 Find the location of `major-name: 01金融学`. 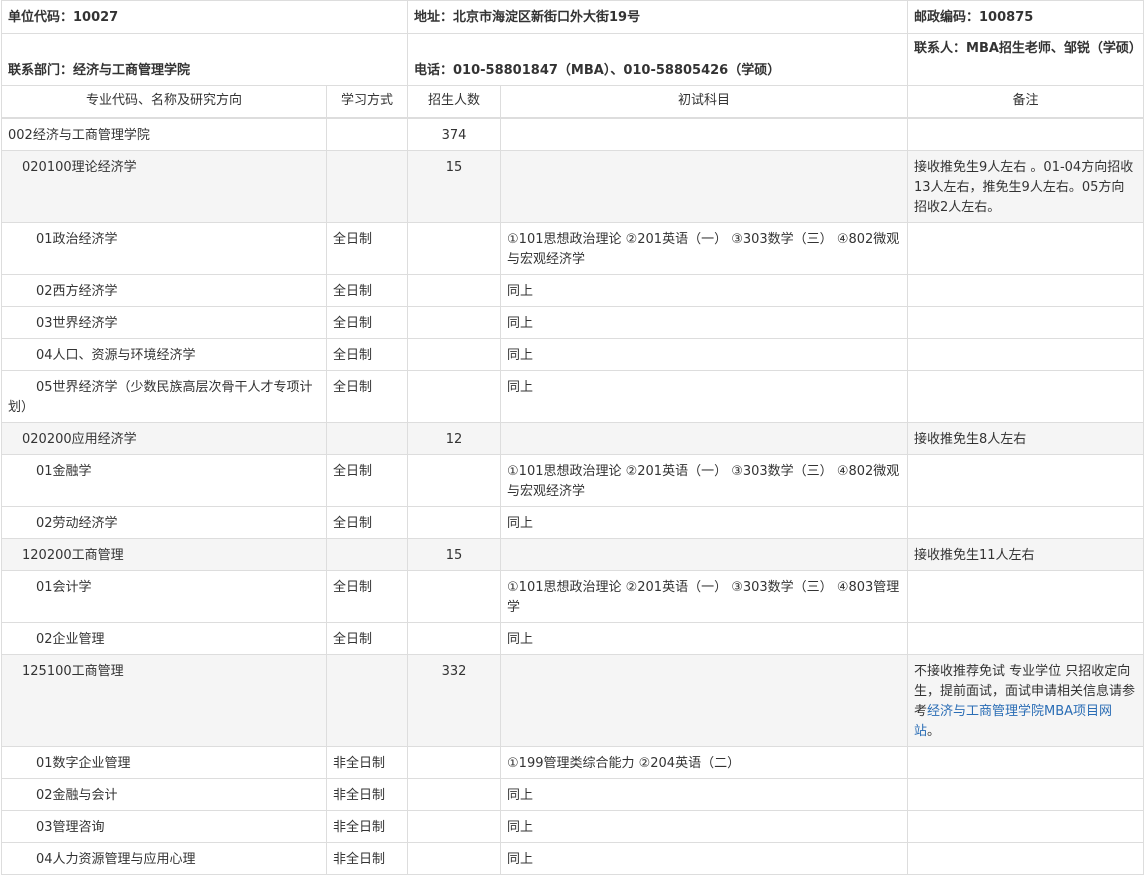

major-name: 01金融学 is located at coordinates (164, 480).